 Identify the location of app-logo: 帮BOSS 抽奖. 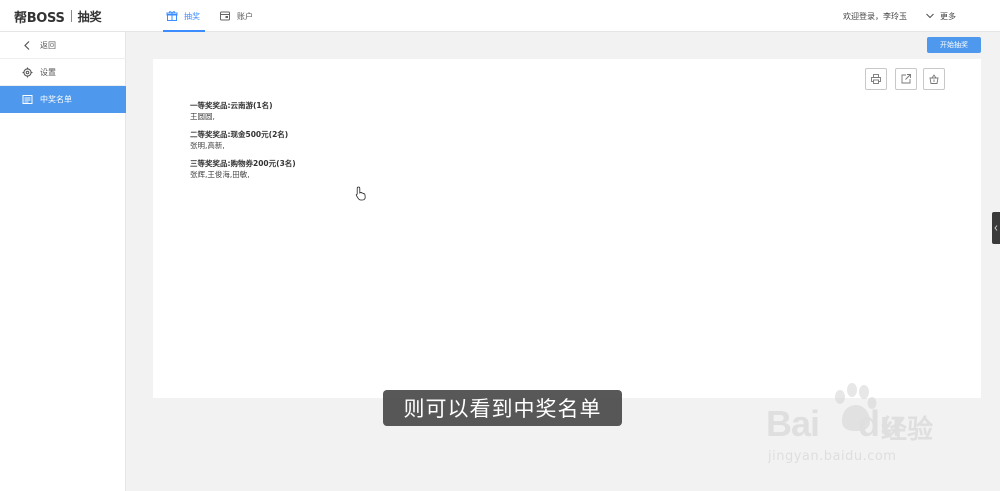
(58, 16).